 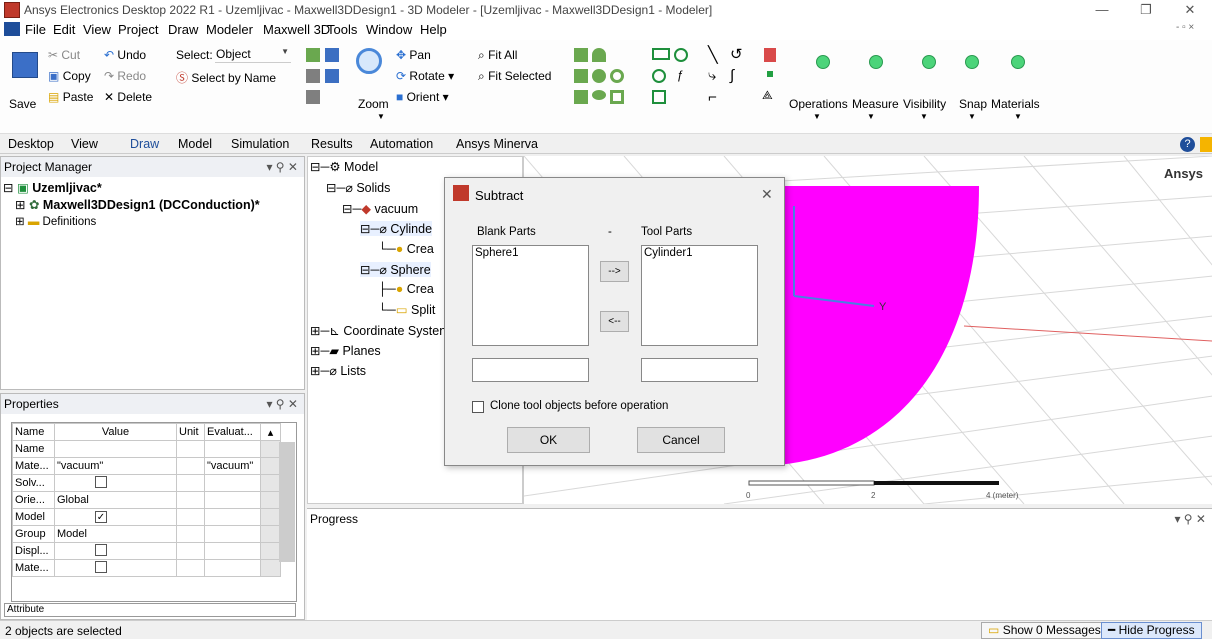 I want to click on tab-view: View, so click(x=84, y=144).